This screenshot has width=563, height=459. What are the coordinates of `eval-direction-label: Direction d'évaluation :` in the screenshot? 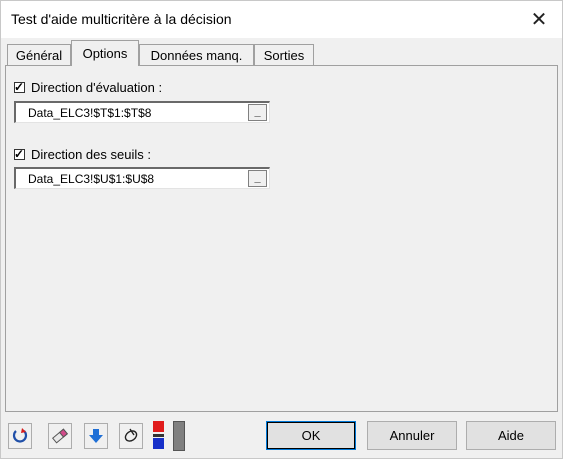 It's located at (97, 87).